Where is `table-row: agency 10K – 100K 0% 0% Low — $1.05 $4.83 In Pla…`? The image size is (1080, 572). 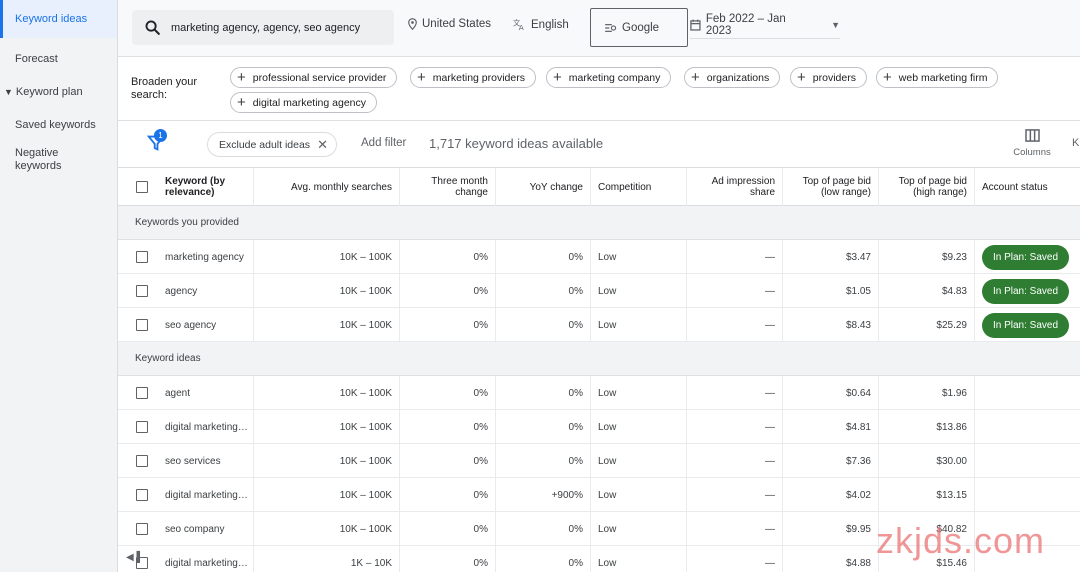 table-row: agency 10K – 100K 0% 0% Low — $1.05 $4.83 In Pla… is located at coordinates (599, 291).